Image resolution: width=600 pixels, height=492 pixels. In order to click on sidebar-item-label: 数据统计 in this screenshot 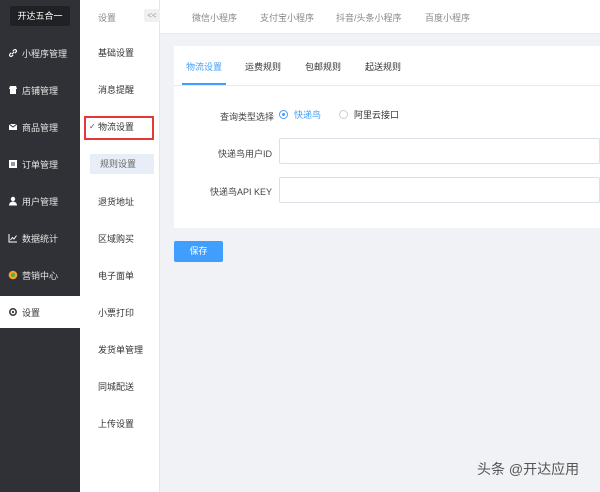, I will do `click(40, 238)`.